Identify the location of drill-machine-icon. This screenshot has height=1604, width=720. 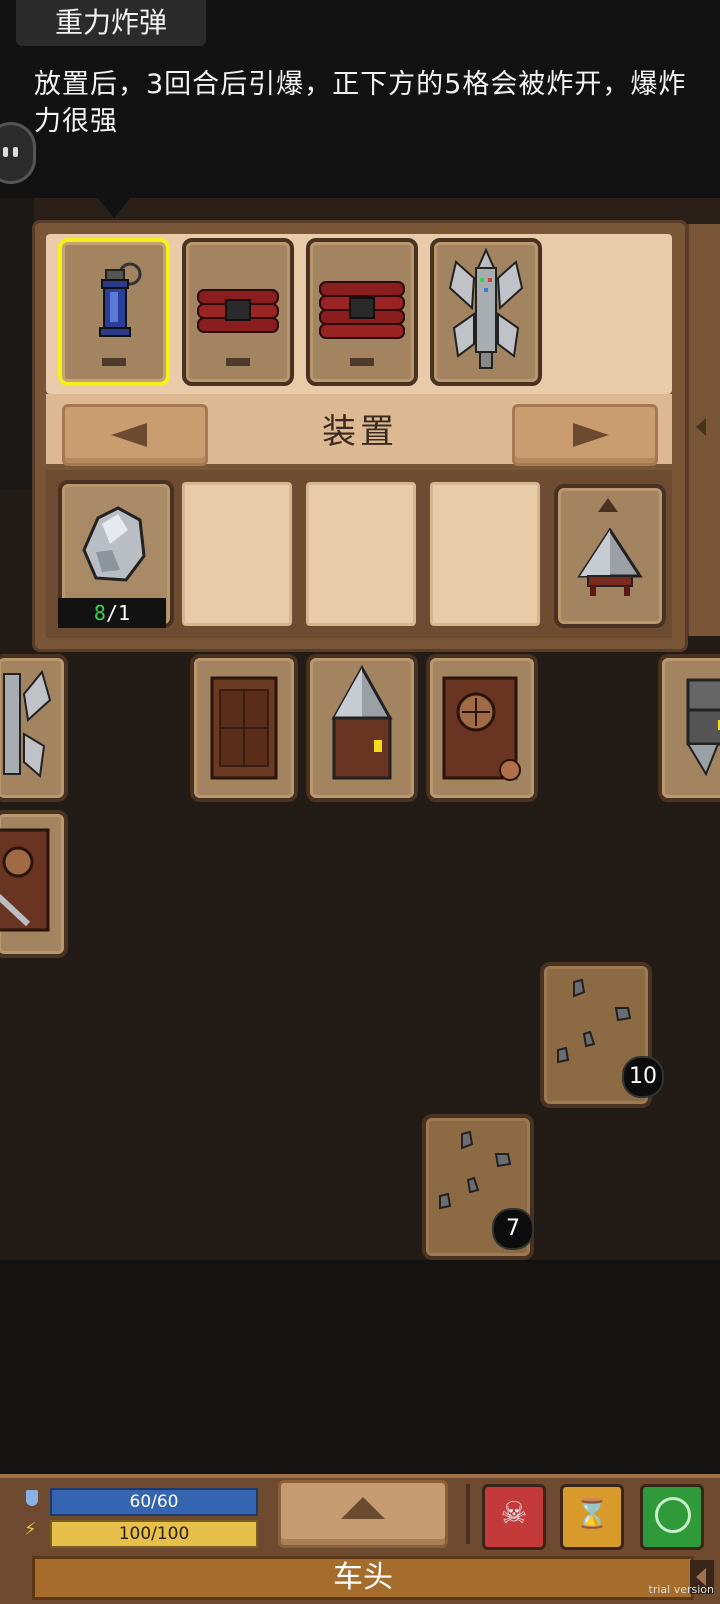
(362, 722).